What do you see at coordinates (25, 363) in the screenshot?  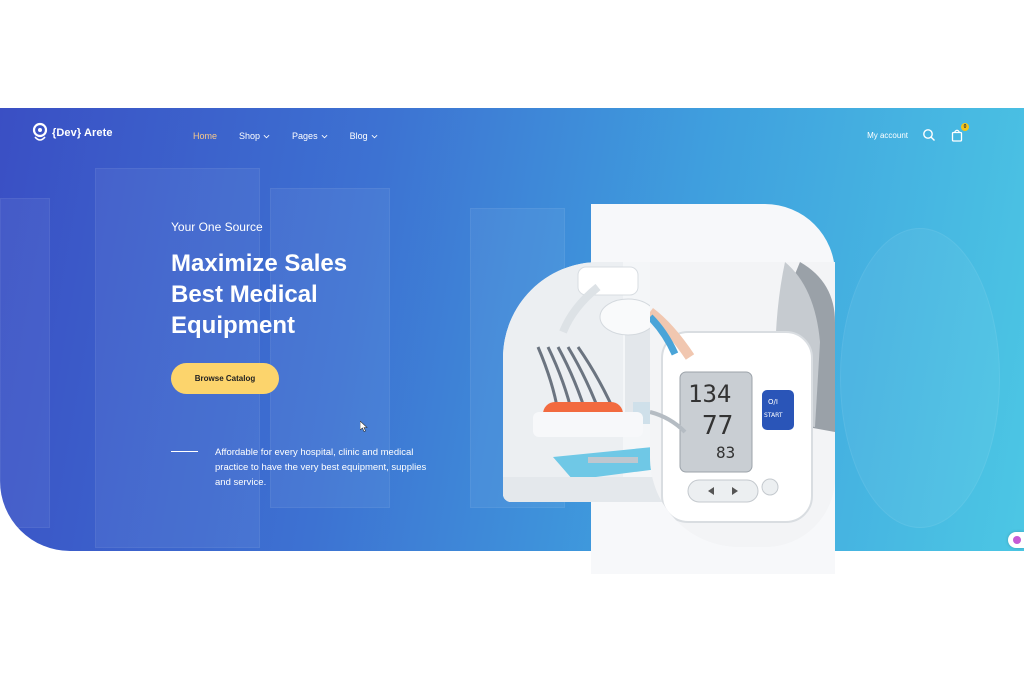 I see `backdrop-window` at bounding box center [25, 363].